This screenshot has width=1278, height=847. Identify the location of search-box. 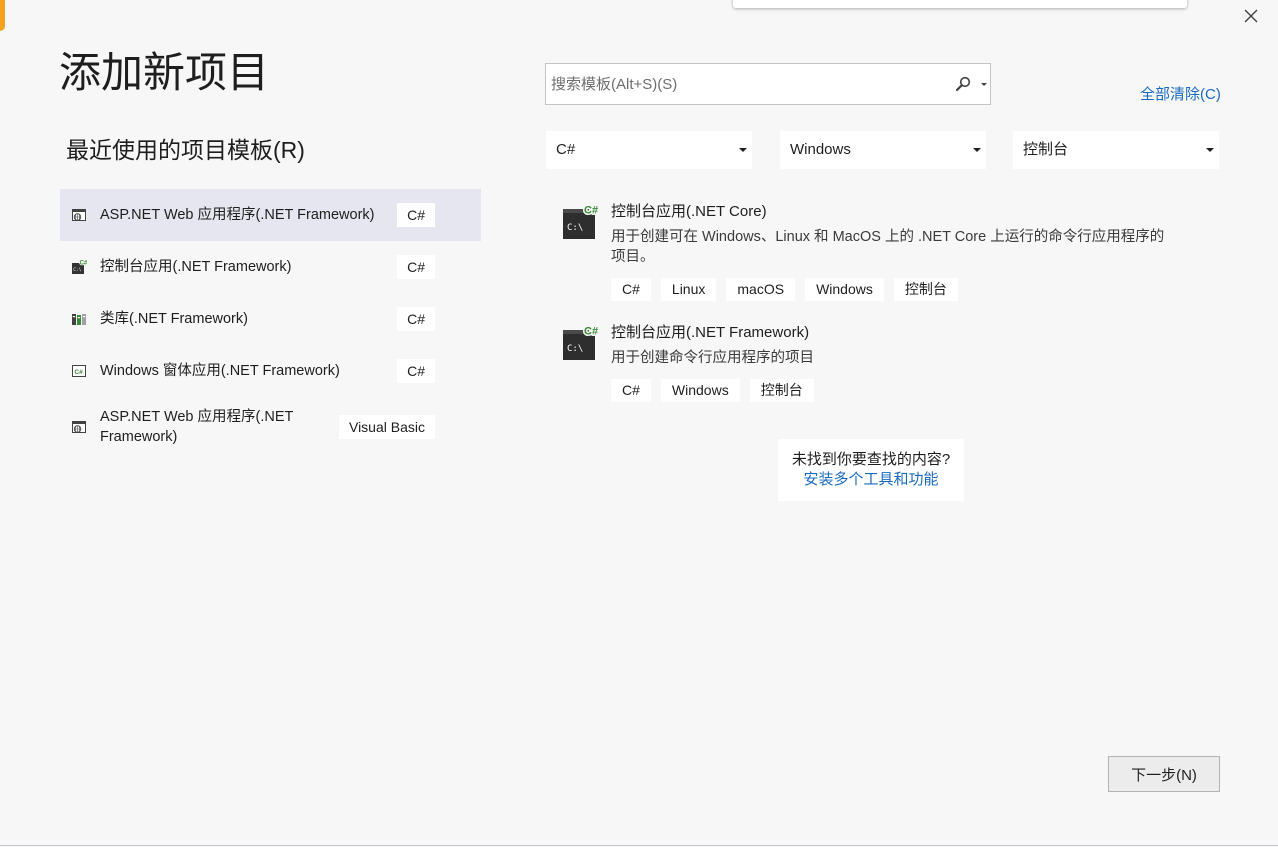
(768, 84).